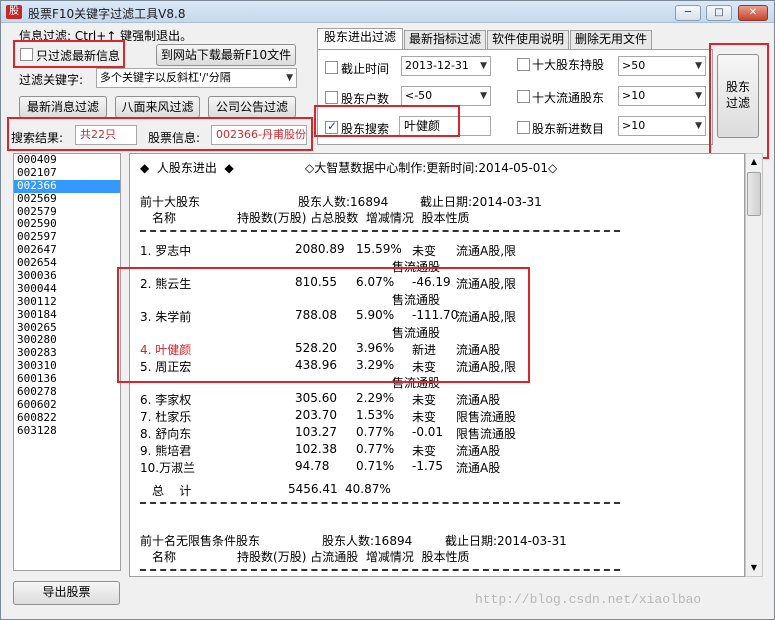  What do you see at coordinates (375, 398) in the screenshot?
I see `row-pct: 2.29%` at bounding box center [375, 398].